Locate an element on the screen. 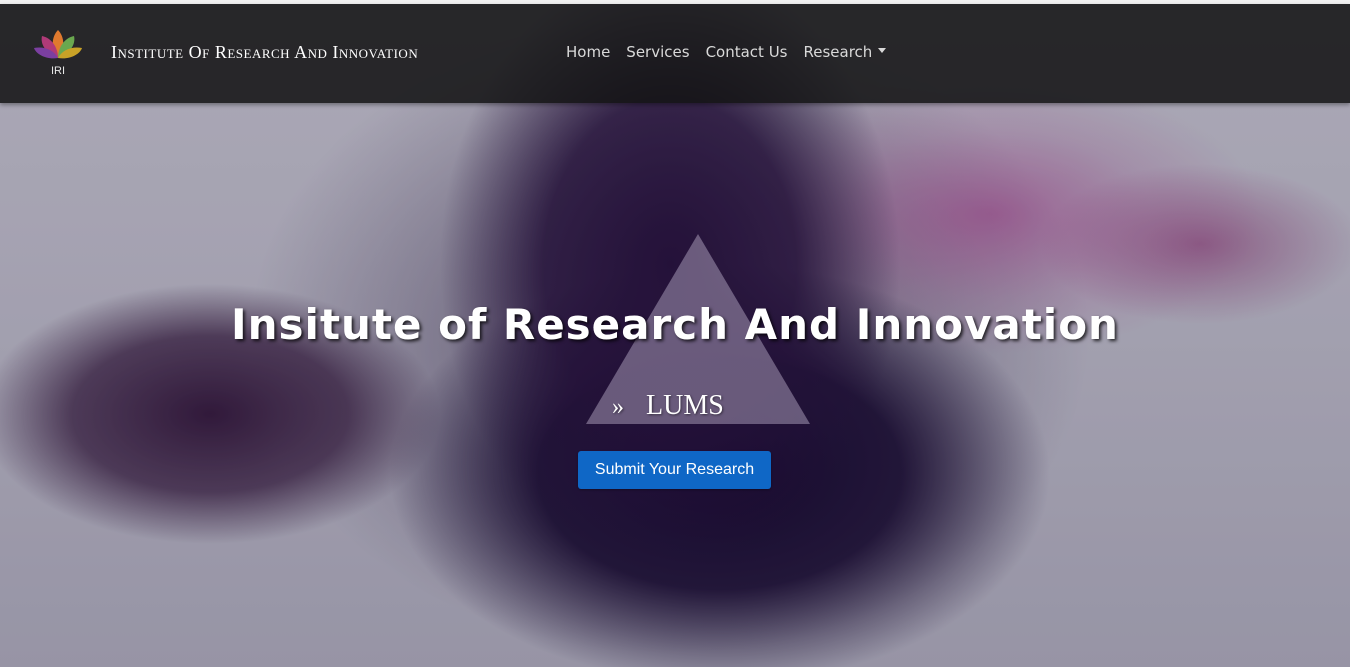 This screenshot has height=667, width=1350. nav-menu: Home Services Contact Us Research is located at coordinates (734, 52).